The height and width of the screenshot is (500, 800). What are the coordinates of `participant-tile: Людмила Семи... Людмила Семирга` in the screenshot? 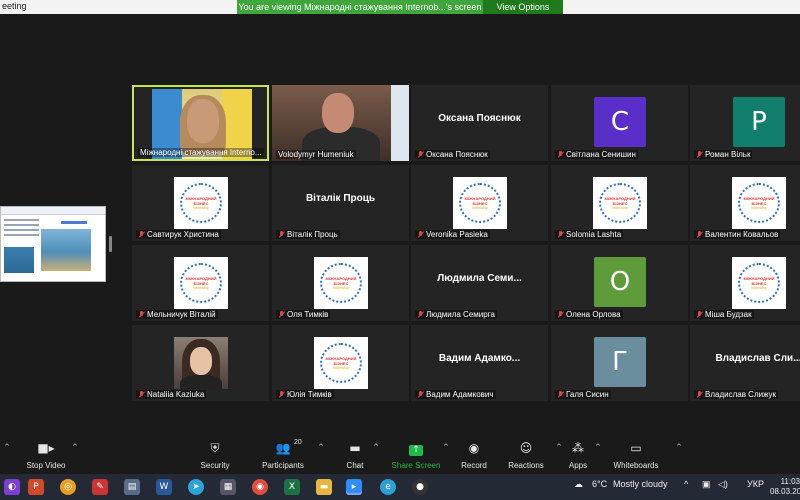 It's located at (479, 283).